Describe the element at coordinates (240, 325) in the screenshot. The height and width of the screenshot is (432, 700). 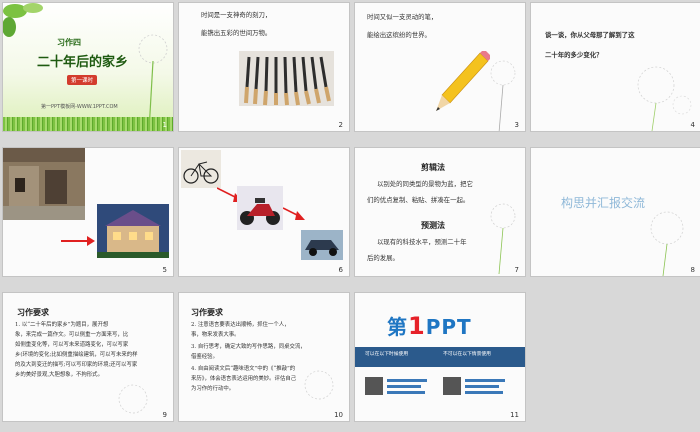
I see `slide-10-line-1: 2. 注意语言要表达出顺畅，抓住一个人，` at that location.